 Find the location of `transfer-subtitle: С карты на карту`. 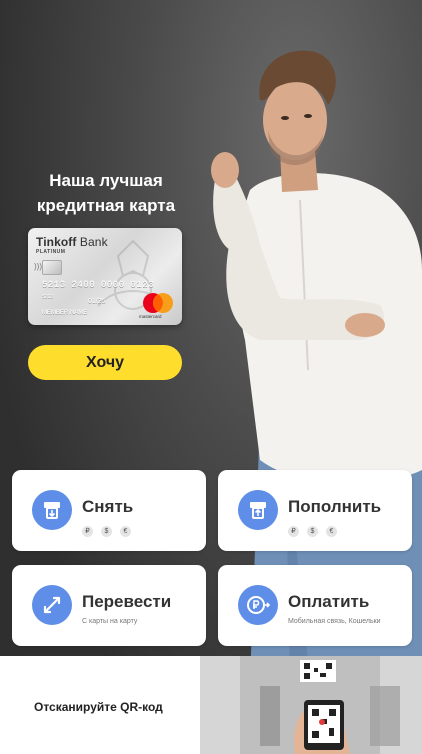

transfer-subtitle: С карты на карту is located at coordinates (110, 621).